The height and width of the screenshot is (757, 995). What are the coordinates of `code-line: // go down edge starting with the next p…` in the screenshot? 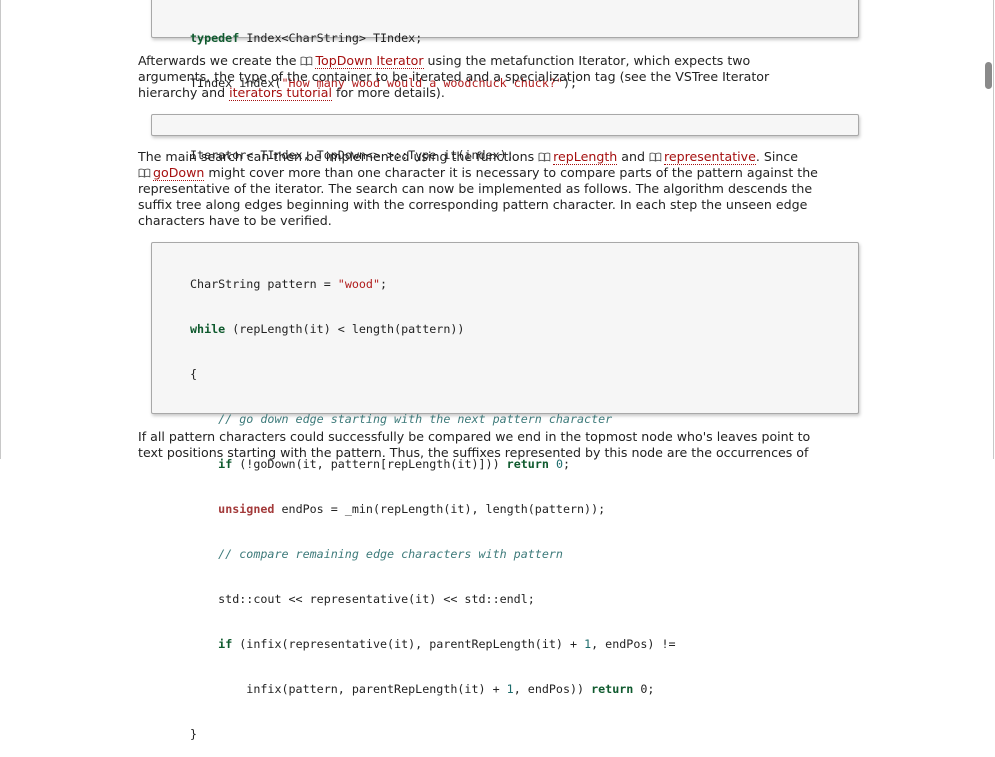 It's located at (524, 419).